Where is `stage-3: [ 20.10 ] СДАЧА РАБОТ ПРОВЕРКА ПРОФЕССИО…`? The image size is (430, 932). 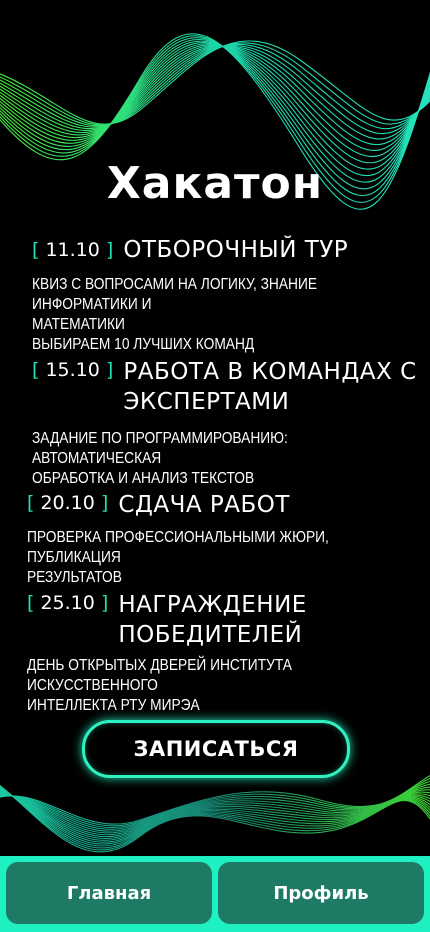
stage-3: [ 20.10 ] СДАЧА РАБОТ ПРОВЕРКА ПРОФЕССИО… is located at coordinates (228, 539).